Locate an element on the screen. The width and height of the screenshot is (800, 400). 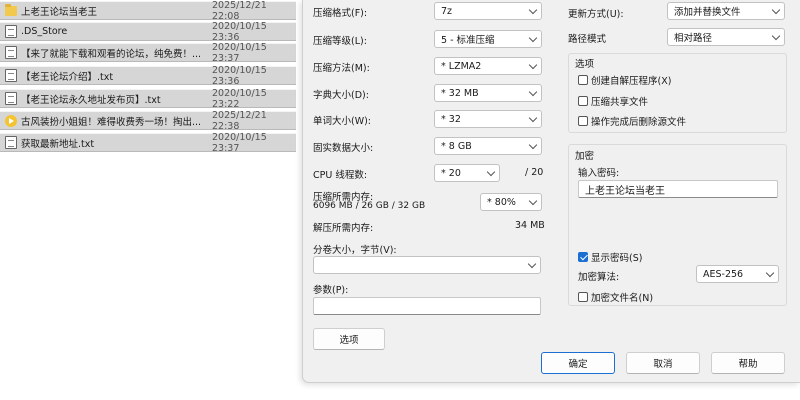
folder-icon is located at coordinates (11, 10).